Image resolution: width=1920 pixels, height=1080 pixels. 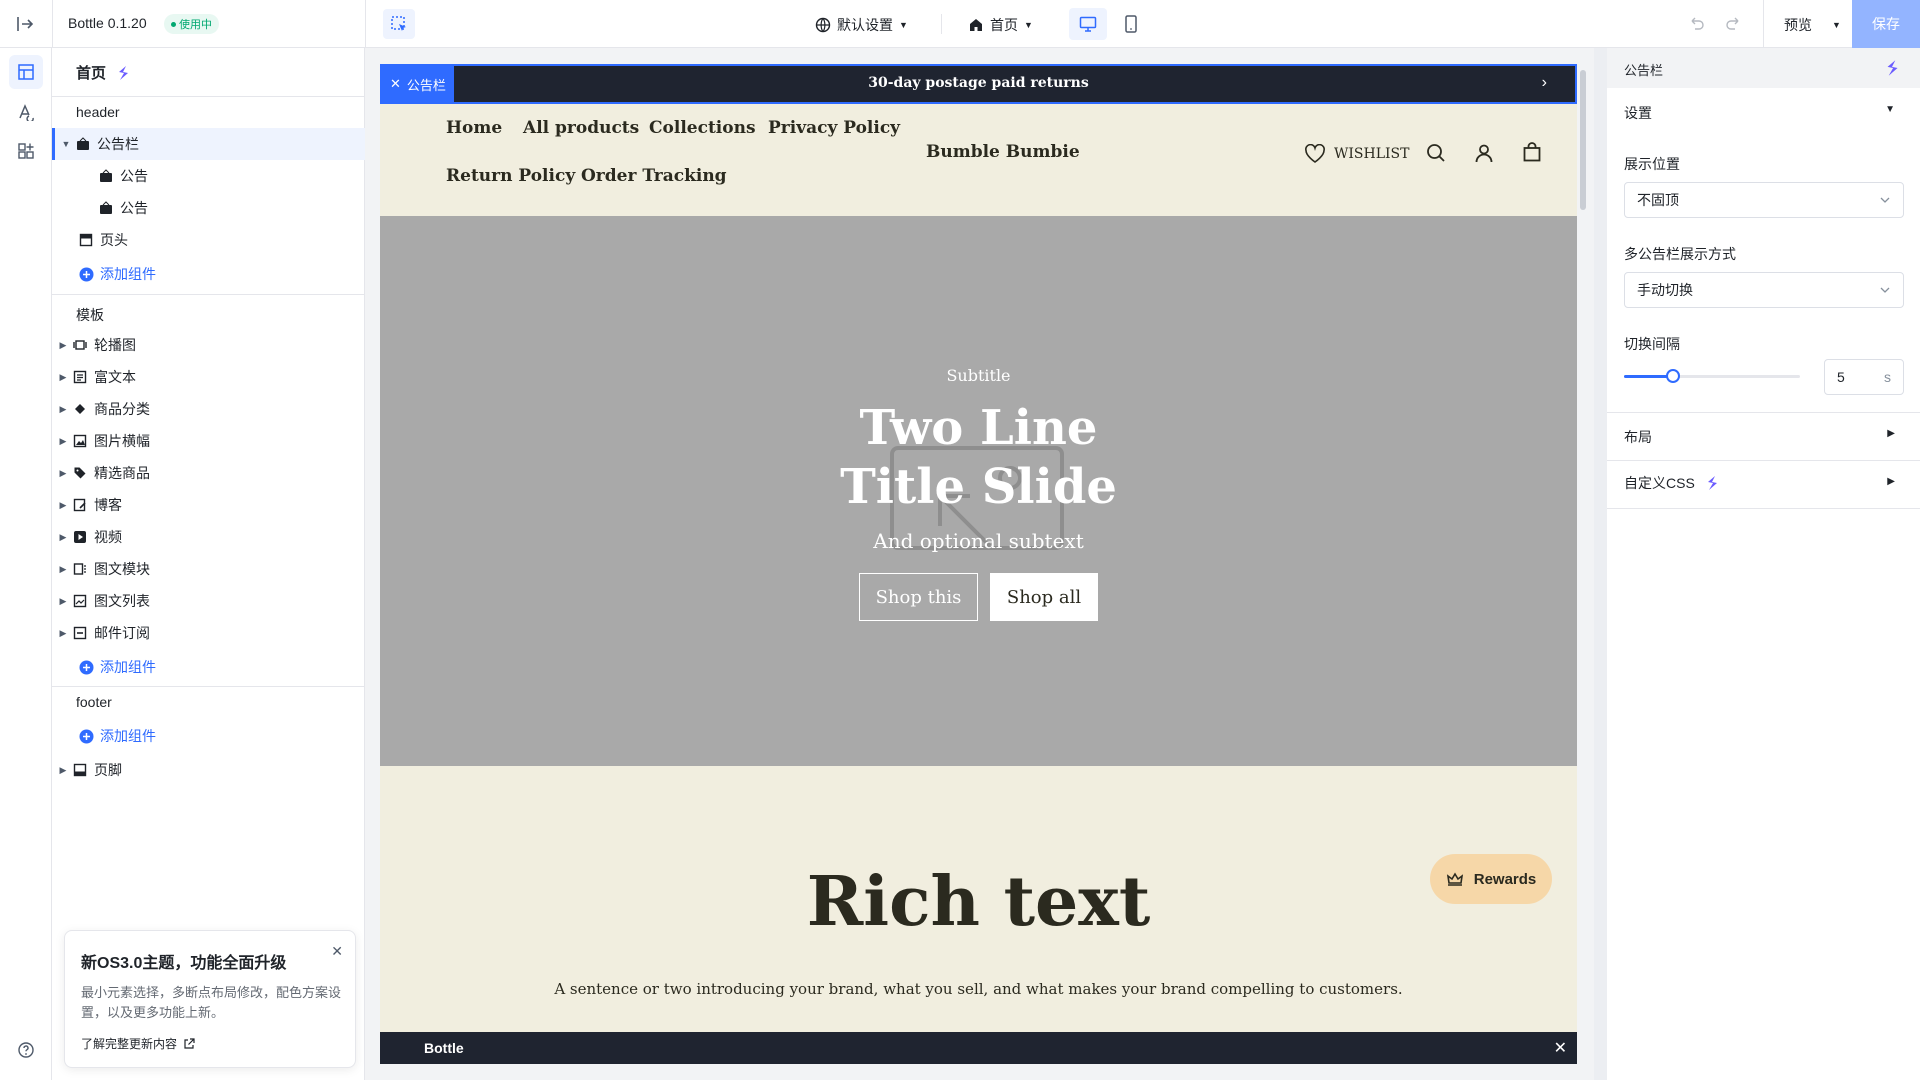 What do you see at coordinates (208, 240) in the screenshot?
I see `tree-item-page-header: 页头` at bounding box center [208, 240].